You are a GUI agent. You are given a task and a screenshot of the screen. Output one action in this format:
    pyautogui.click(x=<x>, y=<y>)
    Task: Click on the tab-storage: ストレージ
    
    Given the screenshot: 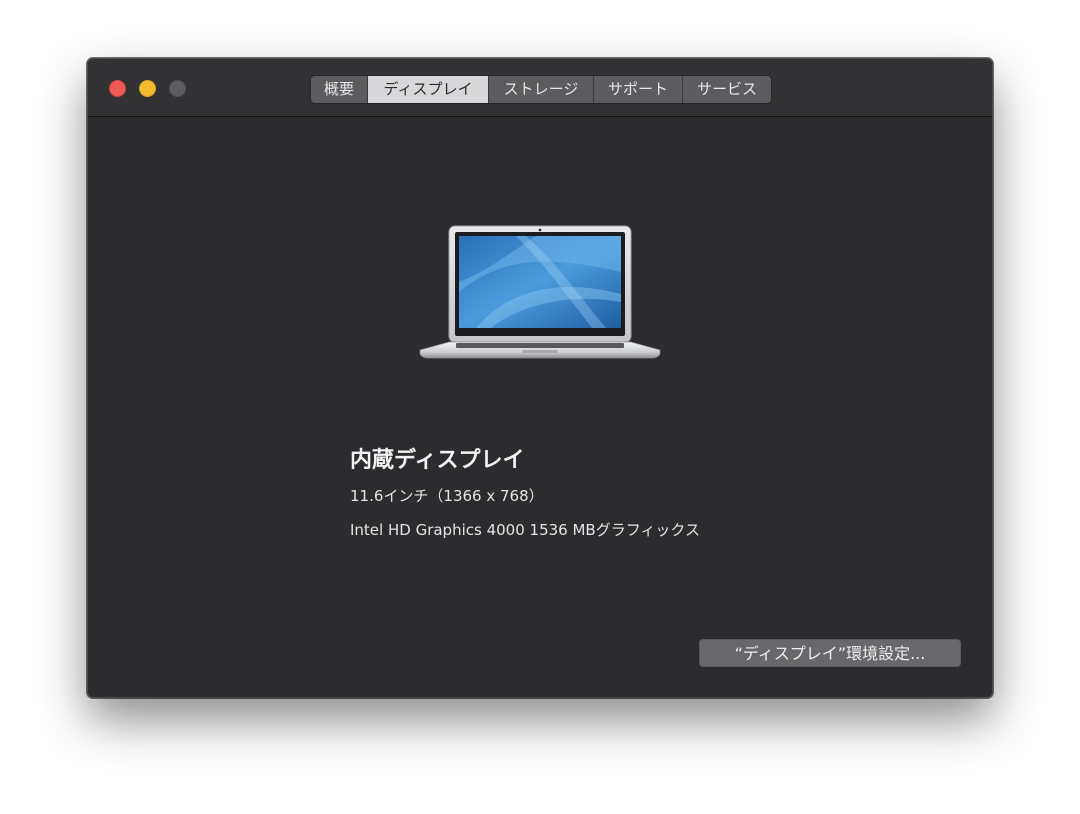 What is the action you would take?
    pyautogui.click(x=541, y=89)
    